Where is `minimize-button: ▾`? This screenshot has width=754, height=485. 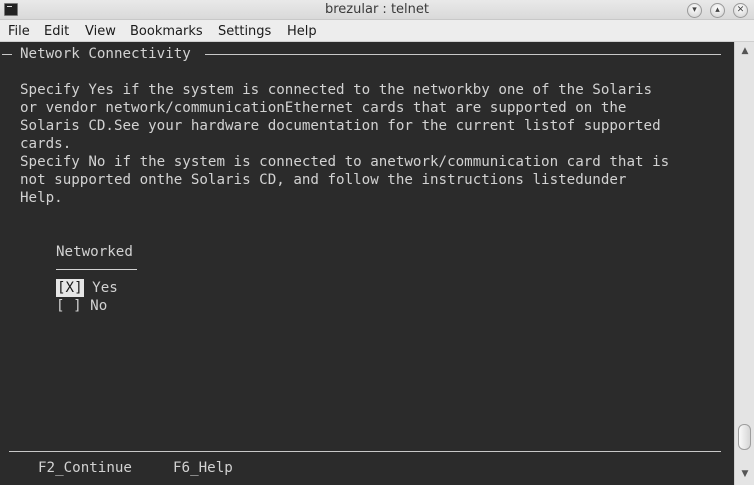 minimize-button: ▾ is located at coordinates (694, 10).